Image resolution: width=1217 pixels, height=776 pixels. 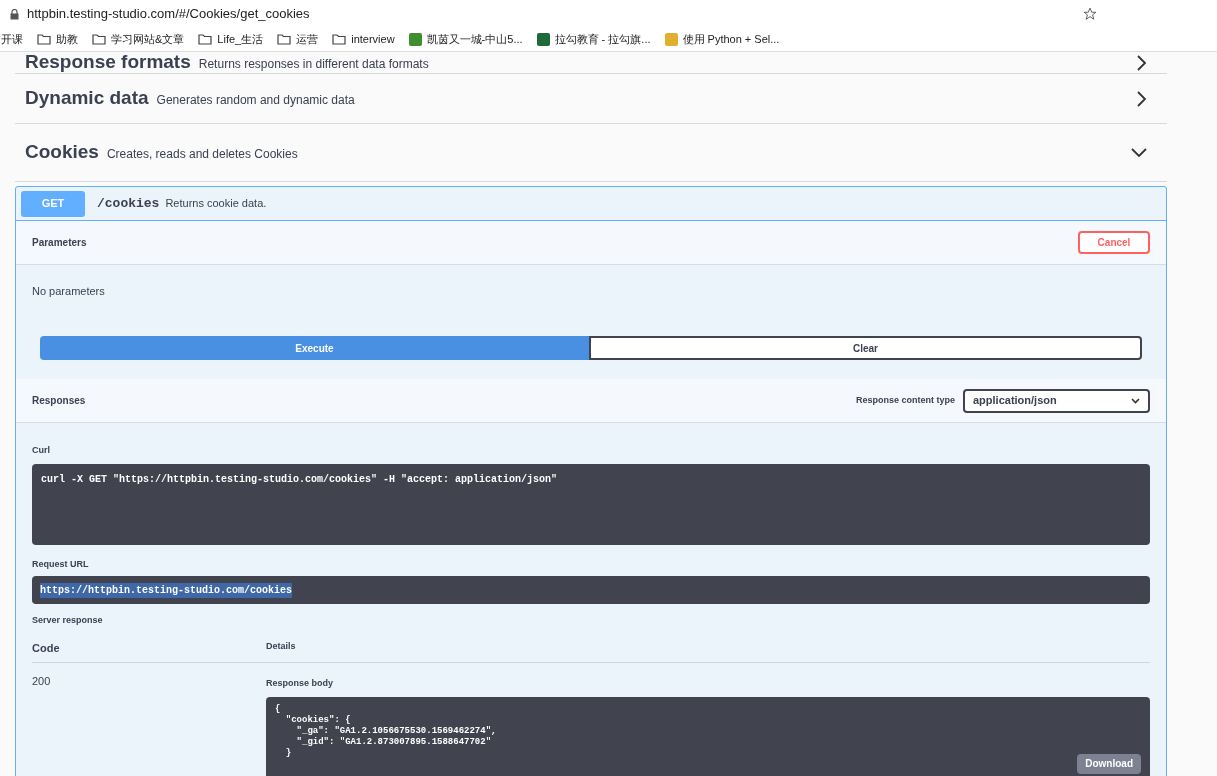 I want to click on bookmark-link: 开课, so click(x=12, y=39).